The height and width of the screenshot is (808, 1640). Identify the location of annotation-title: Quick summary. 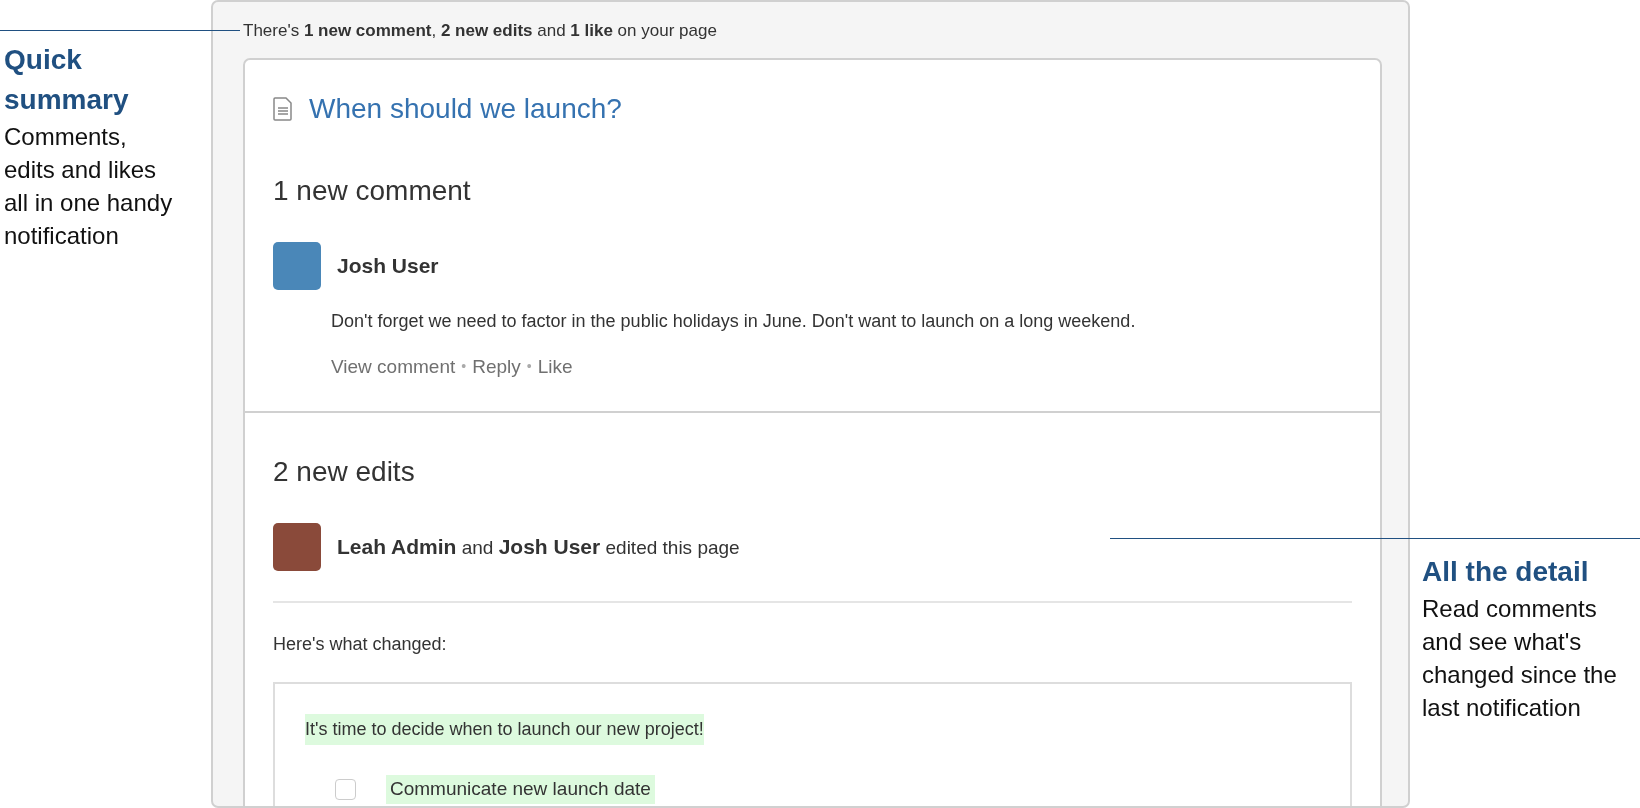
(67, 80).